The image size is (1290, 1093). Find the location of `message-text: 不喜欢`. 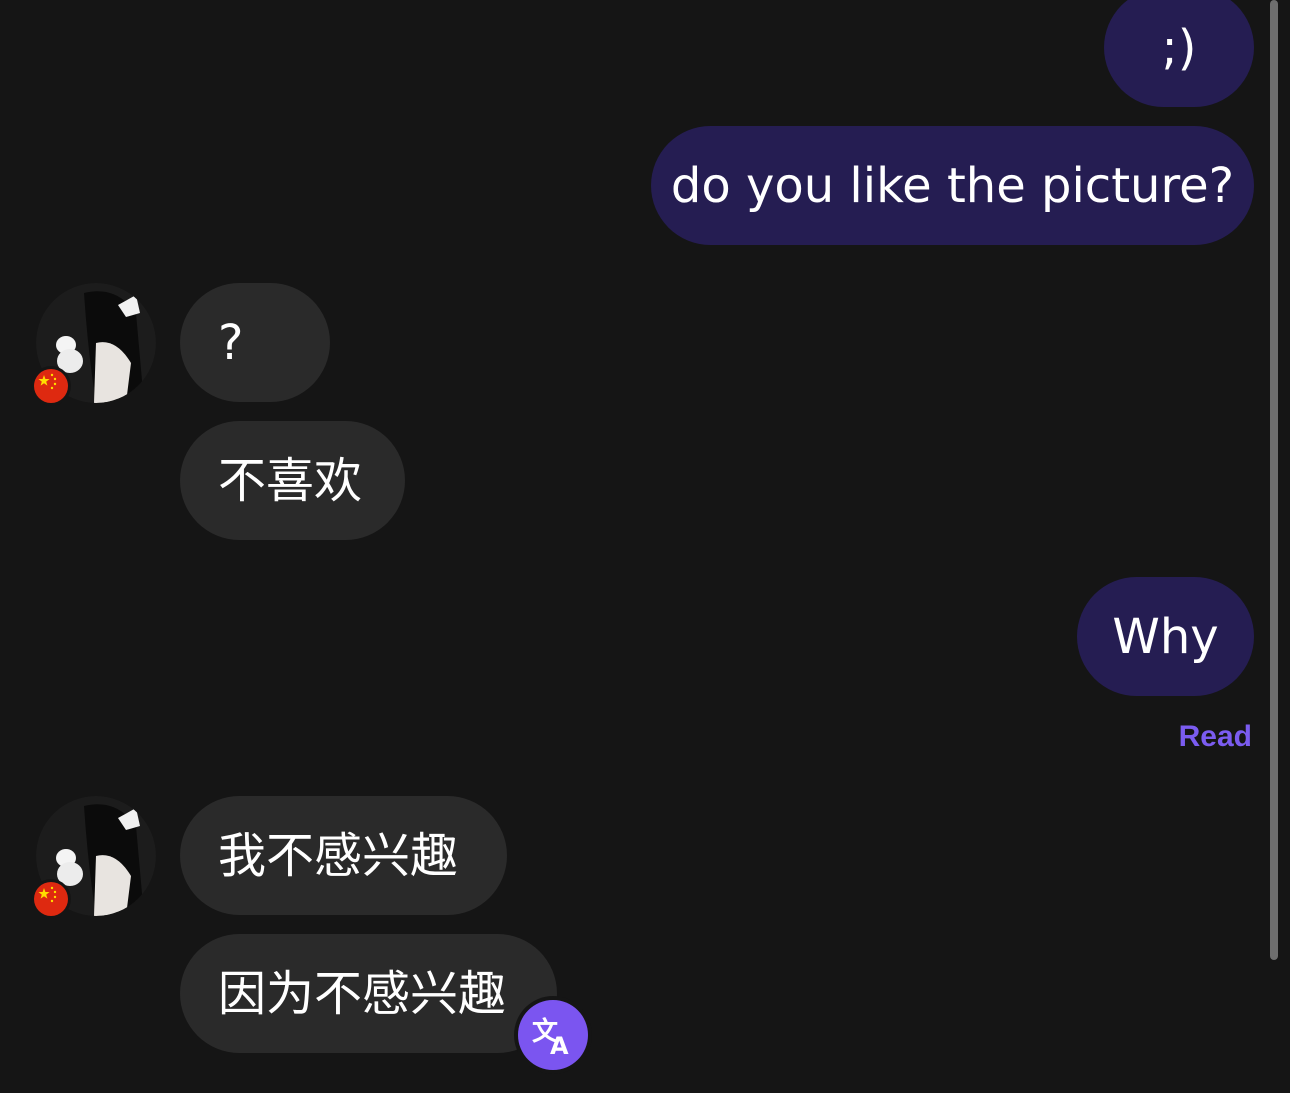

message-text: 不喜欢 is located at coordinates (290, 480).